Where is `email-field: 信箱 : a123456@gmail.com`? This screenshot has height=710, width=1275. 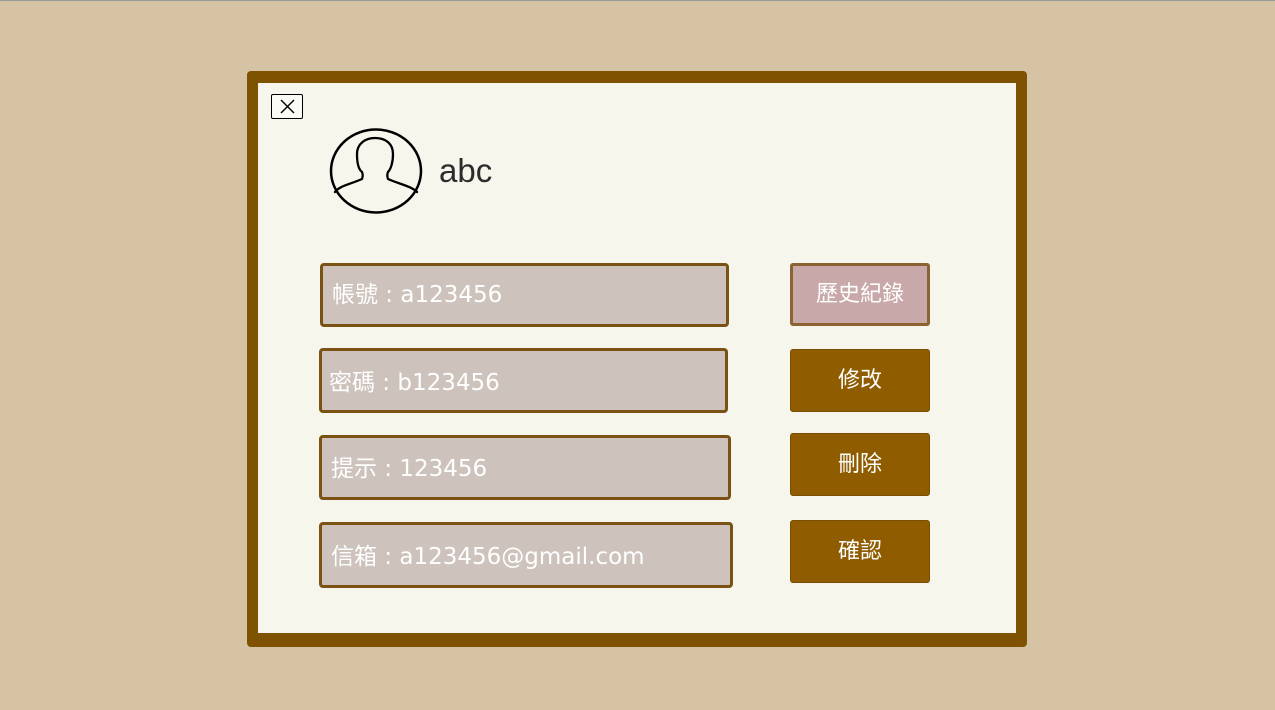 email-field: 信箱 : a123456@gmail.com is located at coordinates (526, 555).